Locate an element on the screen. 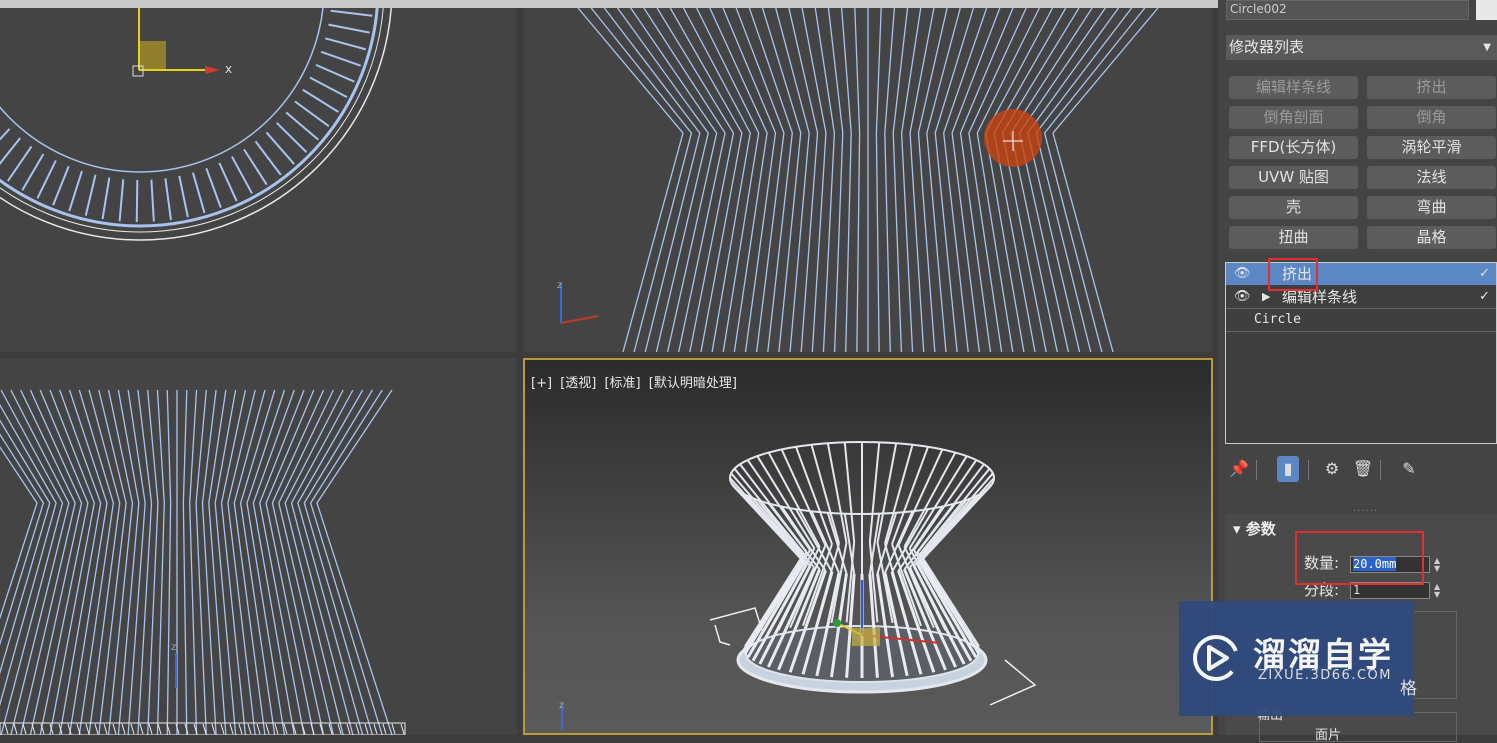 The width and height of the screenshot is (1497, 743). watermark-subtitle: ZIXUE.3D66.COM is located at coordinates (1325, 675).